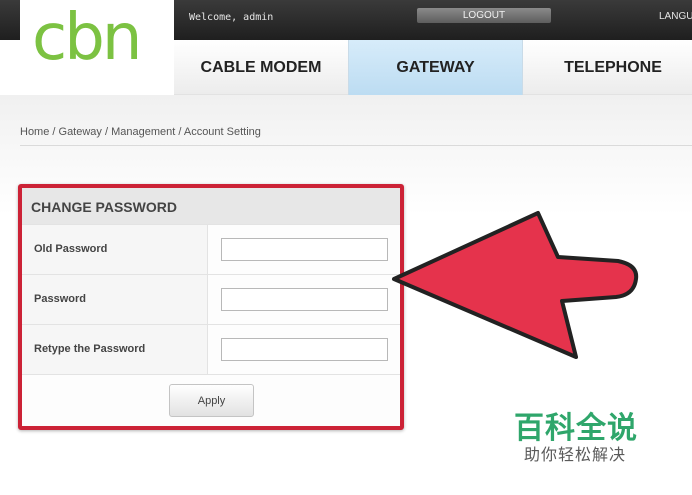 The width and height of the screenshot is (692, 495). Describe the element at coordinates (675, 16) in the screenshot. I see `language-menu: LANGU` at that location.